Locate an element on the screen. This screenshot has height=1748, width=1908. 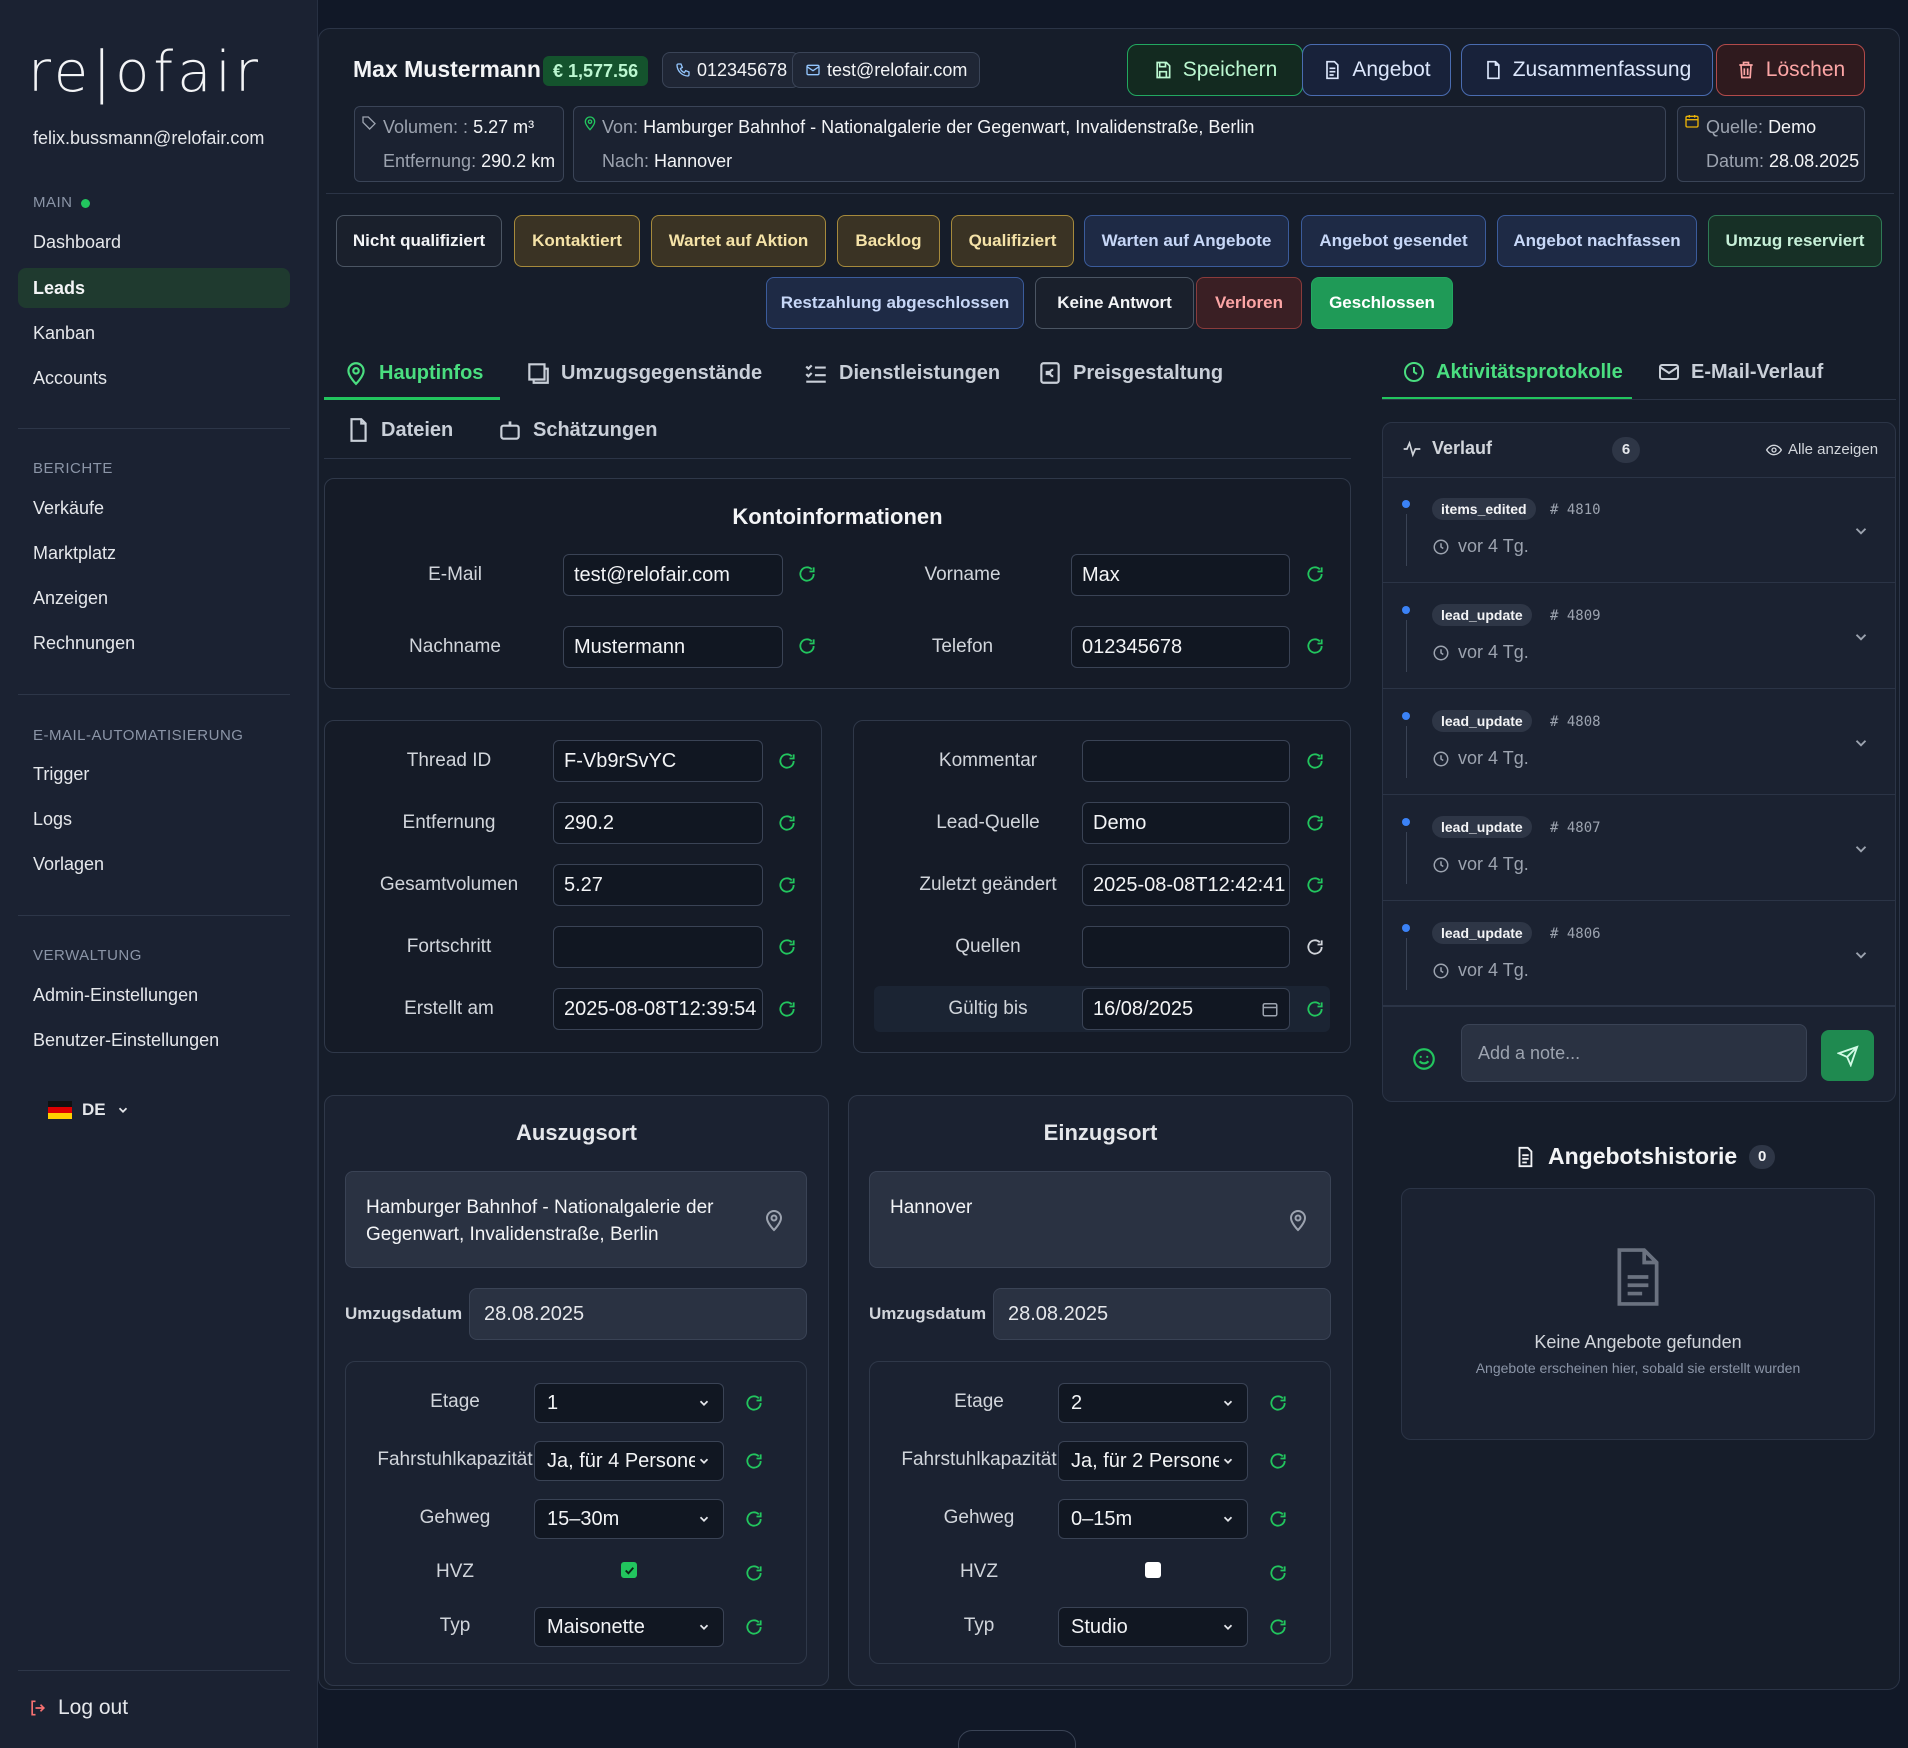
send-note-button is located at coordinates (1847, 1055).